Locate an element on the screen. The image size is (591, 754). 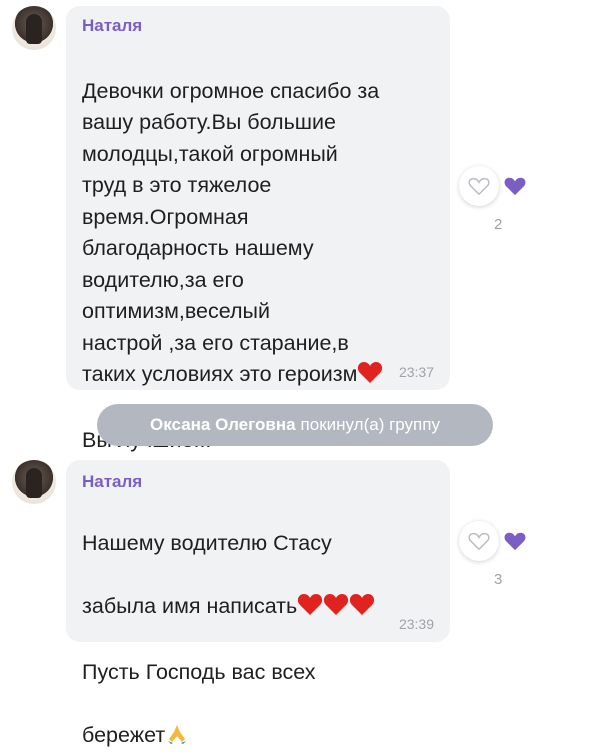
reaction-count: 3 is located at coordinates (498, 579).